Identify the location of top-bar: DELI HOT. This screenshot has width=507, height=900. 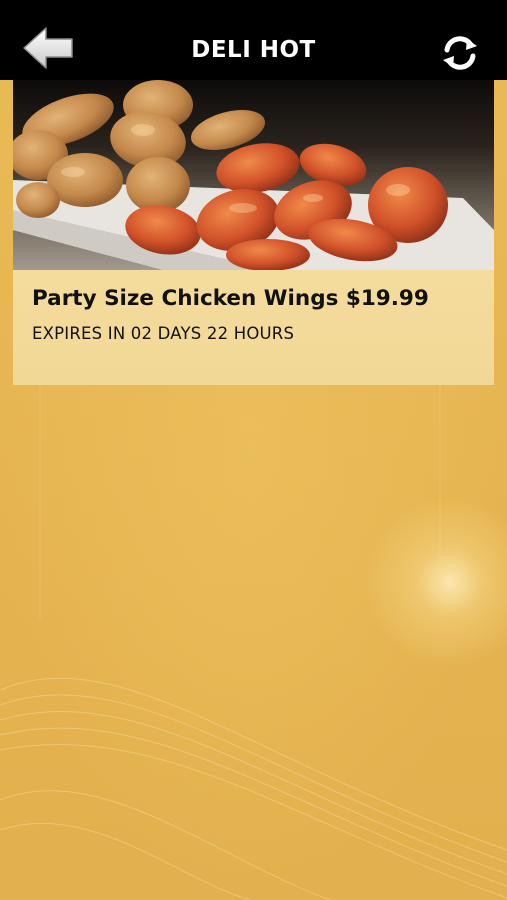
(253, 40).